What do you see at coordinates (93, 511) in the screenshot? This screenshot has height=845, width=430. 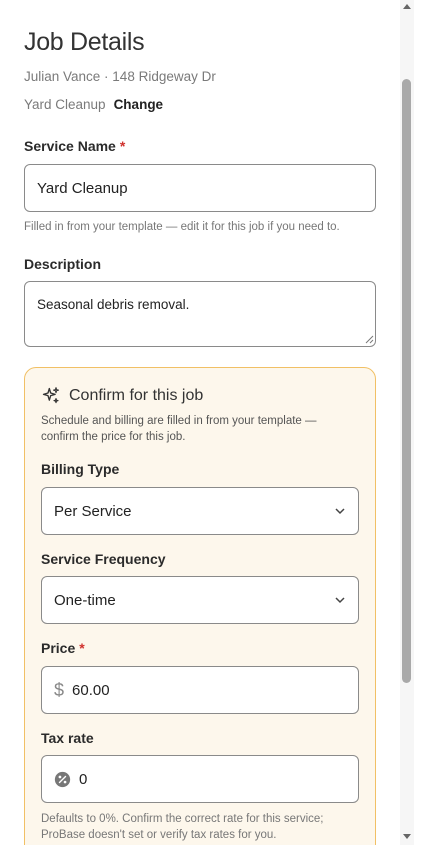 I see `billing-type-value: Per Service` at bounding box center [93, 511].